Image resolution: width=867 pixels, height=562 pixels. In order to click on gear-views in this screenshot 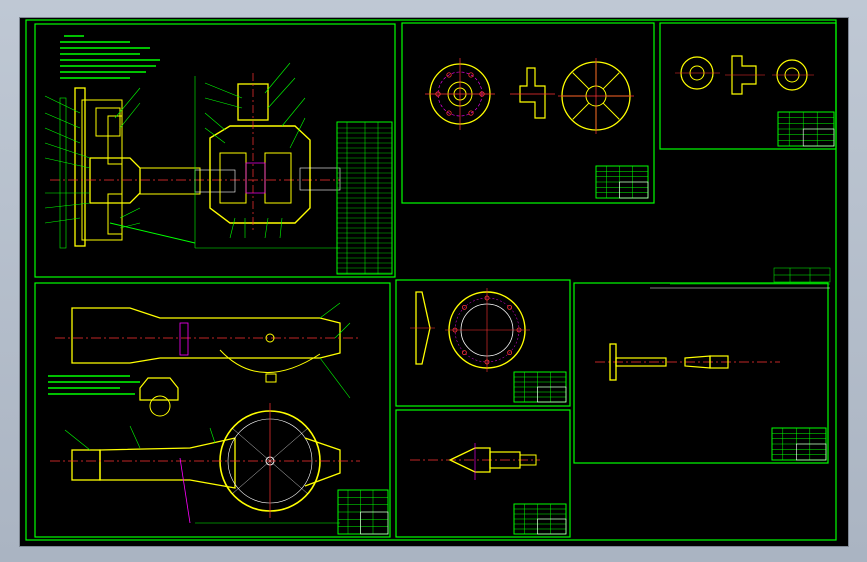, I will do `click(470, 330)`.